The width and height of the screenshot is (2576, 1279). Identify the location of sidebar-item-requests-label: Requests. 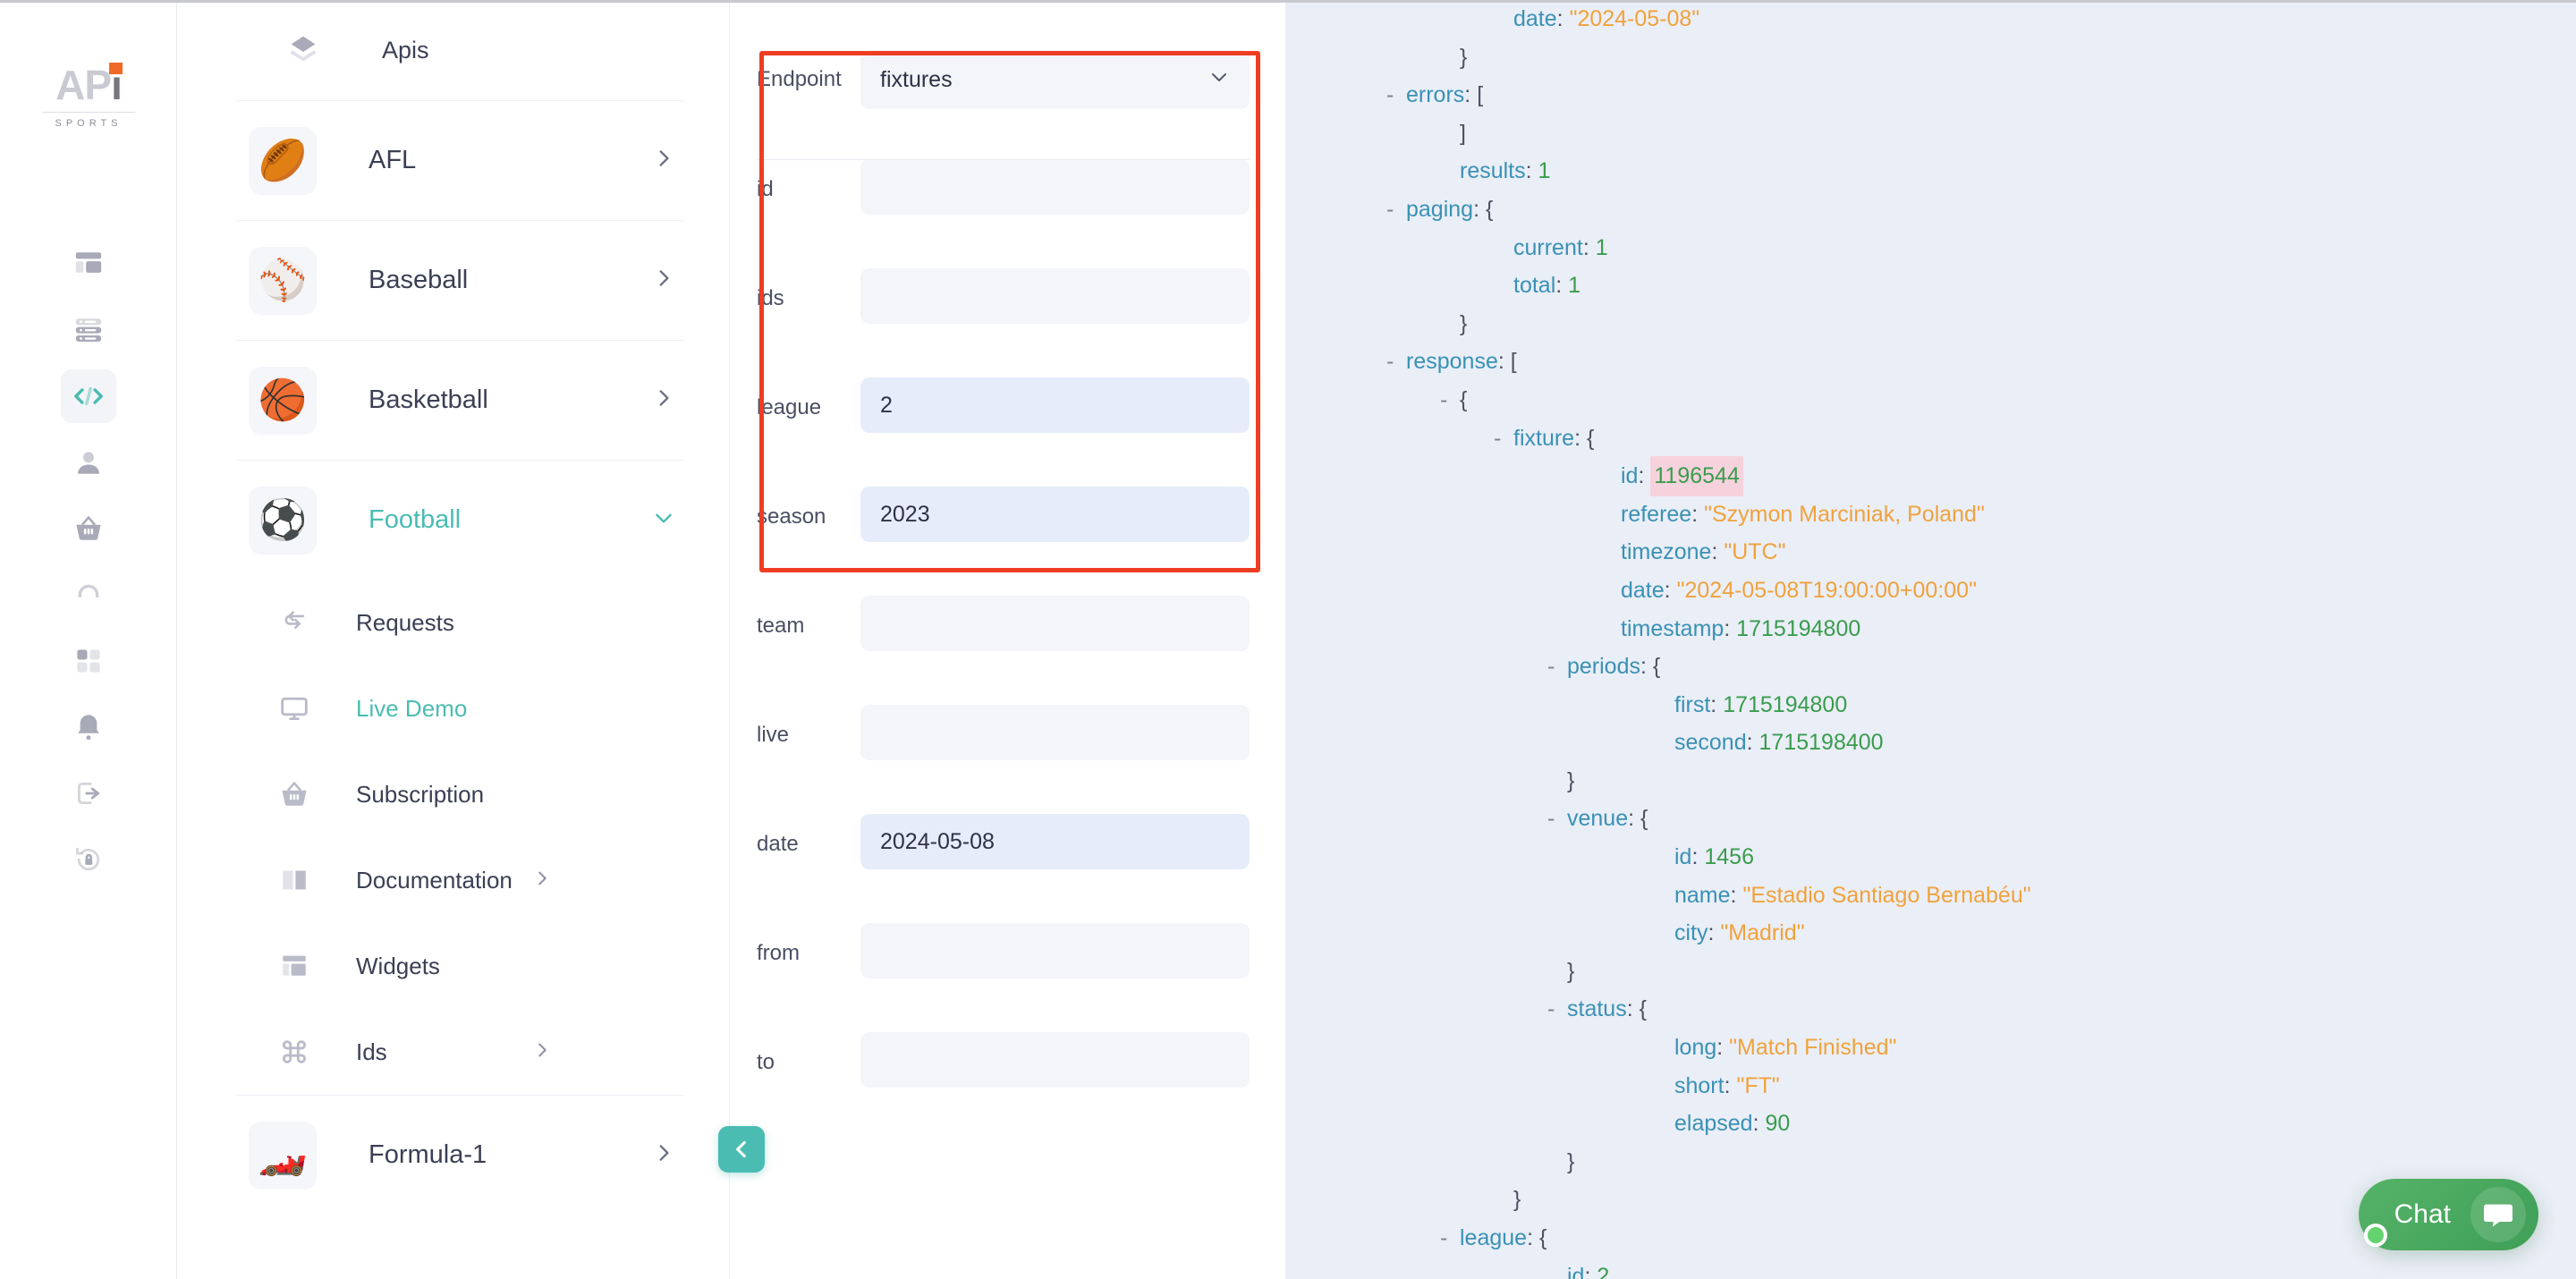
(405, 622).